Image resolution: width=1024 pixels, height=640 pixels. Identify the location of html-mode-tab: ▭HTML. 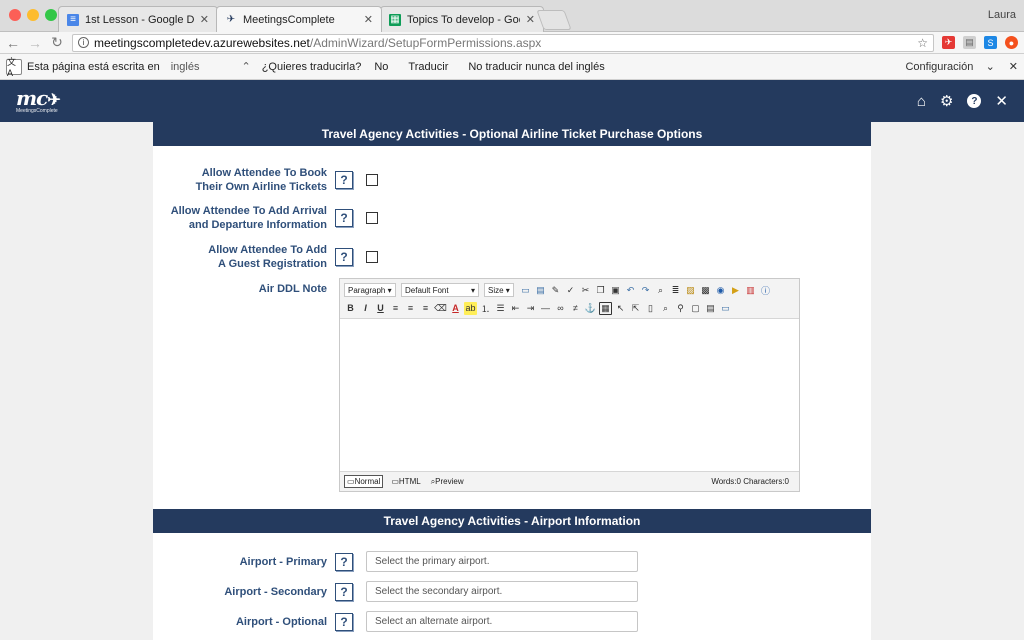
(405, 481).